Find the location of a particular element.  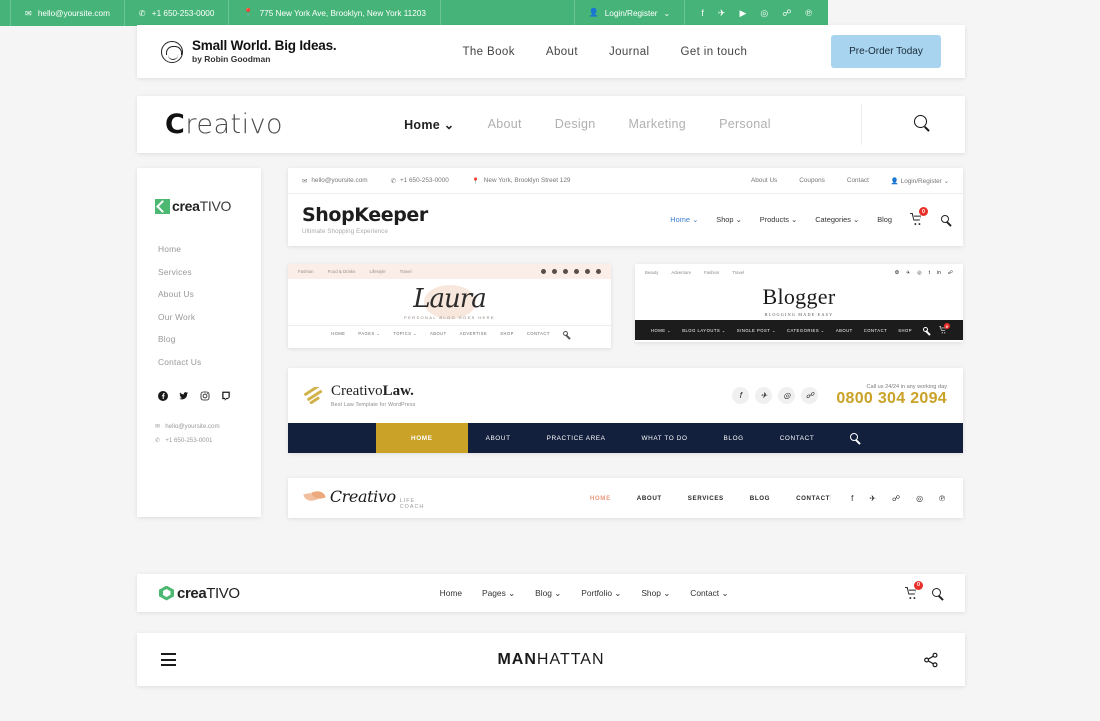

c2-nav-contact: Contact ⌄ is located at coordinates (709, 593).